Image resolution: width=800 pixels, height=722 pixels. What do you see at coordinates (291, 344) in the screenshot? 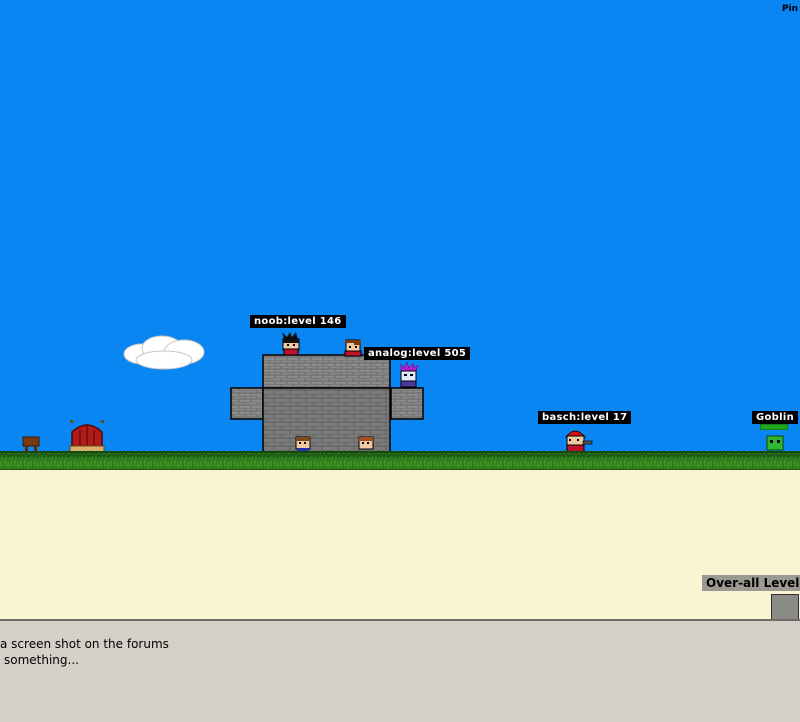
I see `player-noob` at bounding box center [291, 344].